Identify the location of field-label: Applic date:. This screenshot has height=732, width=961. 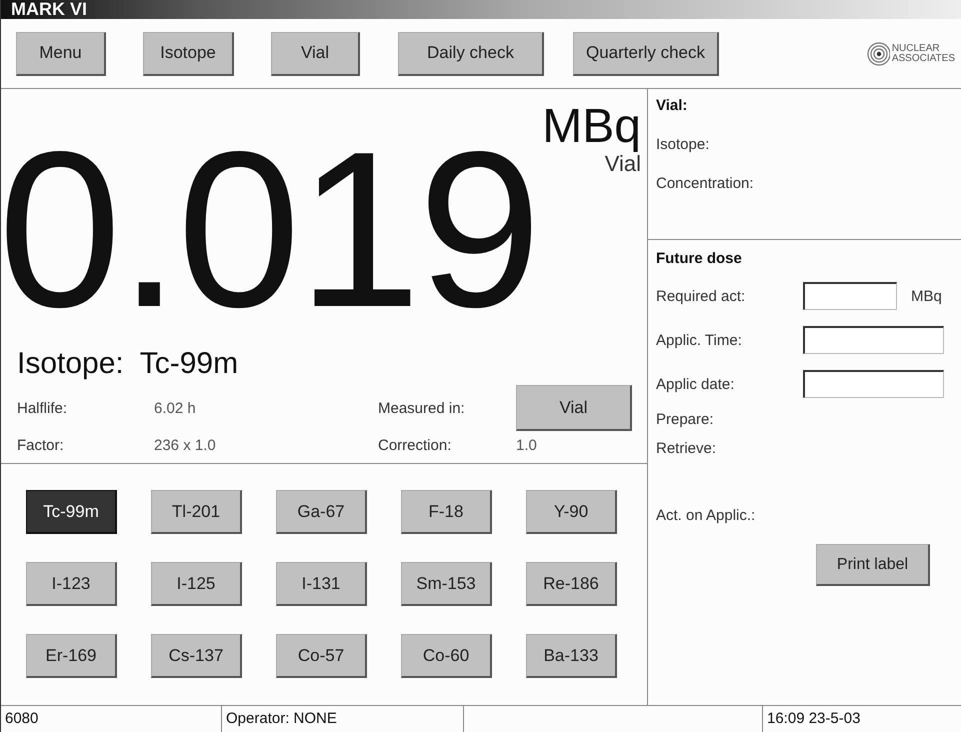
(696, 384).